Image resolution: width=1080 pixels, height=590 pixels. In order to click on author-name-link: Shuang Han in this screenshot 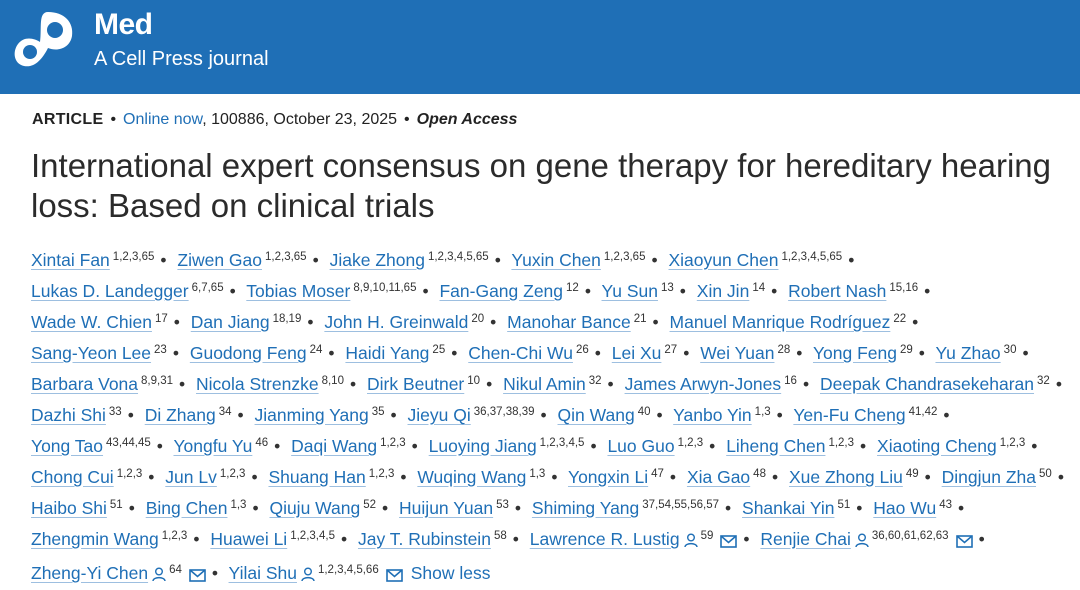, I will do `click(316, 477)`.